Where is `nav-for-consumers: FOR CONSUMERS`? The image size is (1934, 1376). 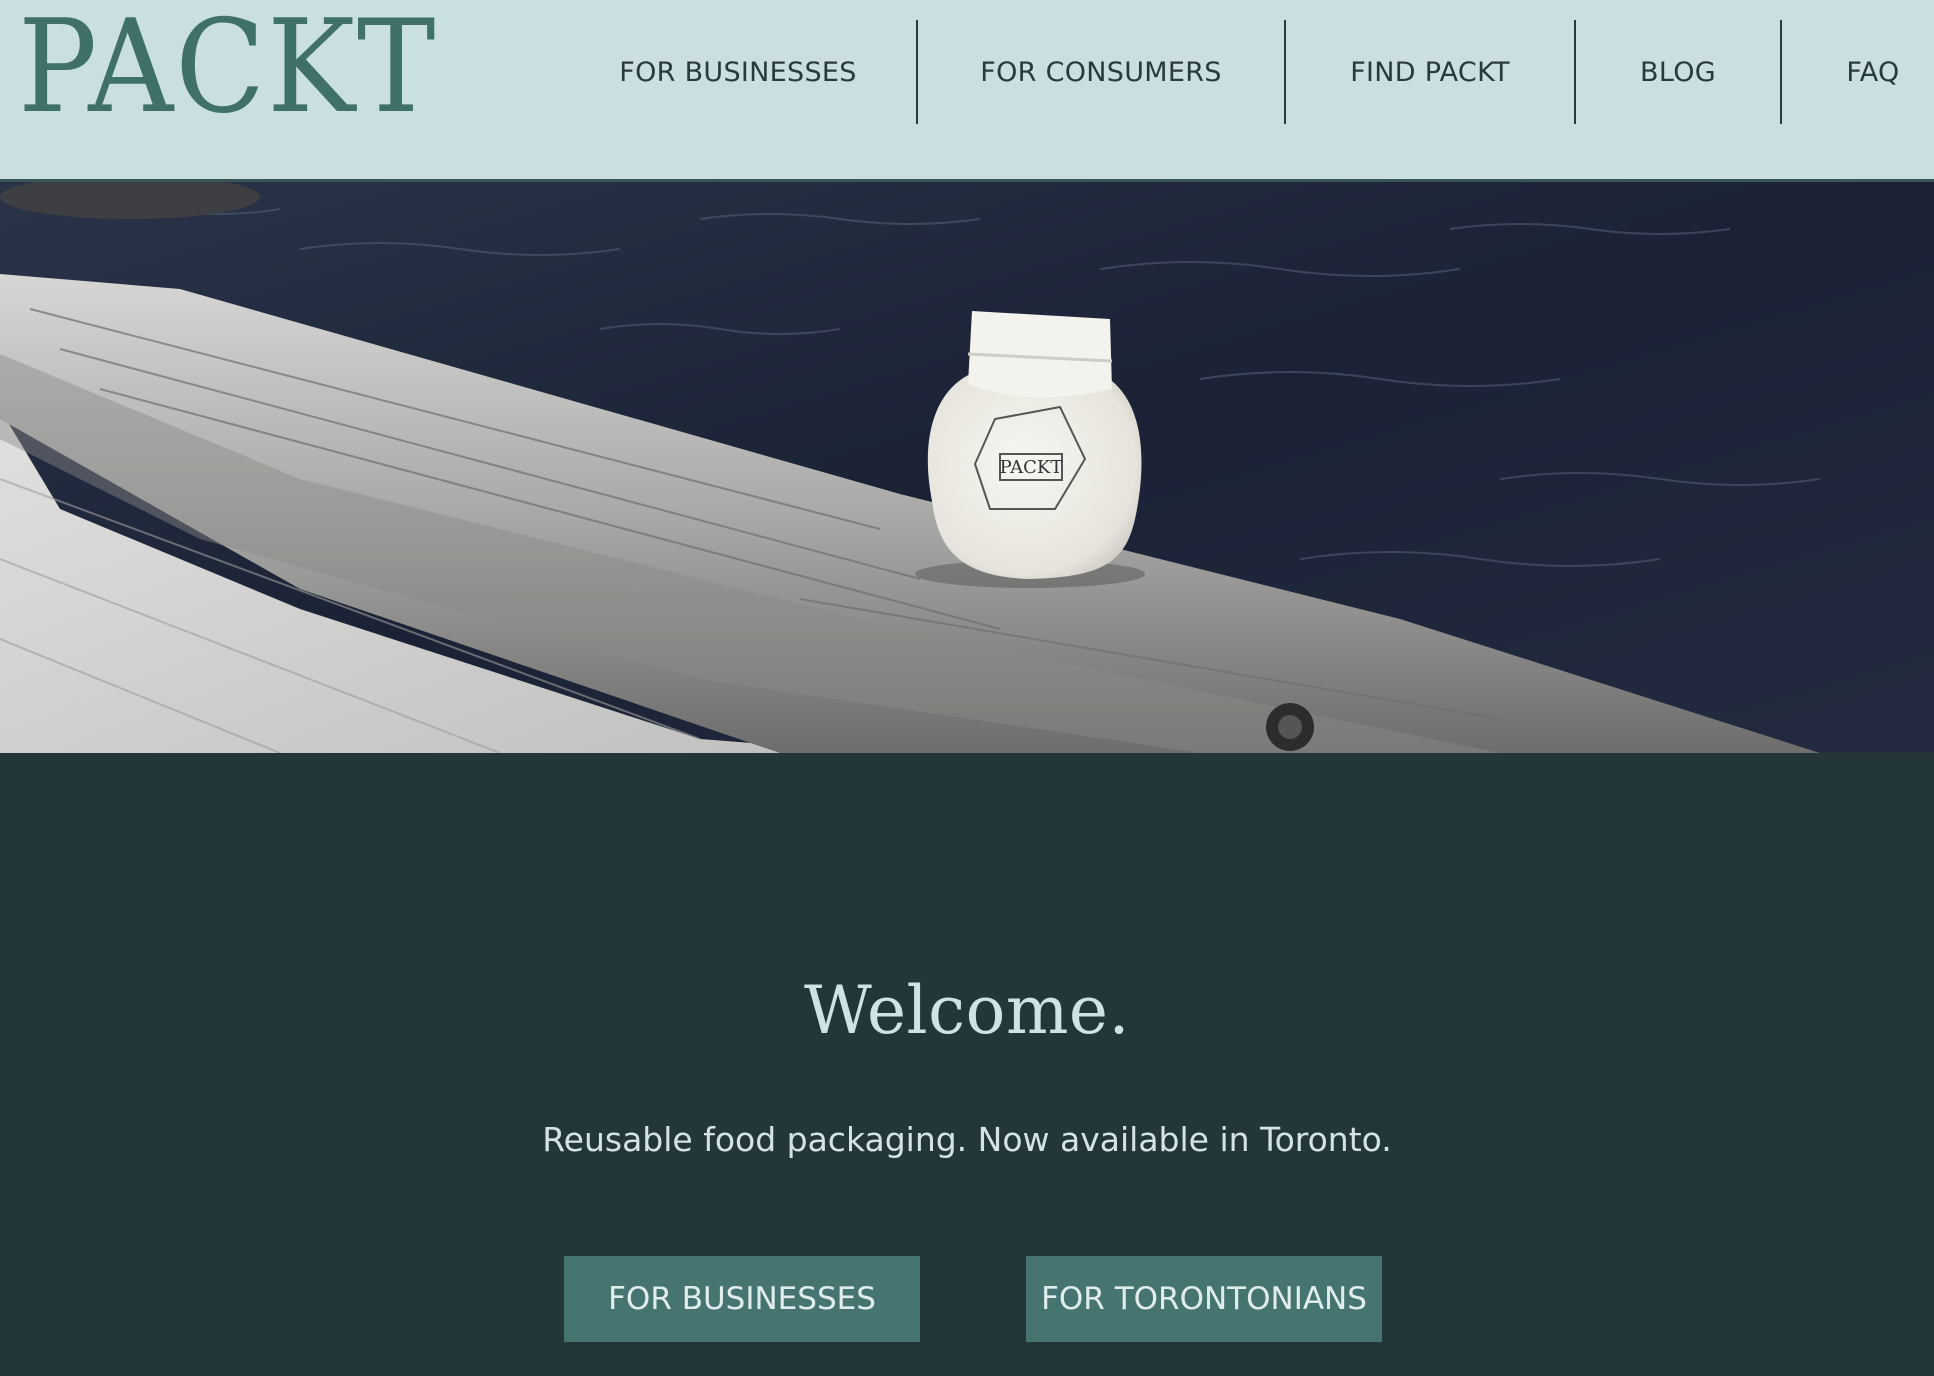 nav-for-consumers: FOR CONSUMERS is located at coordinates (1101, 72).